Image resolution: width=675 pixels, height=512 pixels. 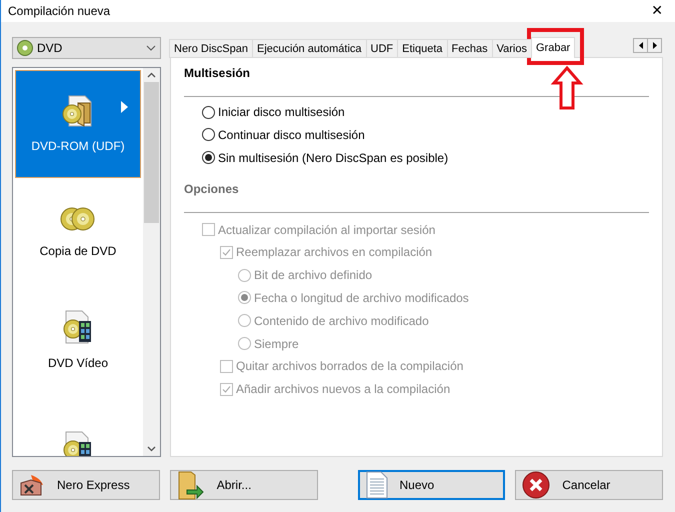 What do you see at coordinates (361, 297) in the screenshot?
I see `option-label: Fecha o longitud de archivo modificados` at bounding box center [361, 297].